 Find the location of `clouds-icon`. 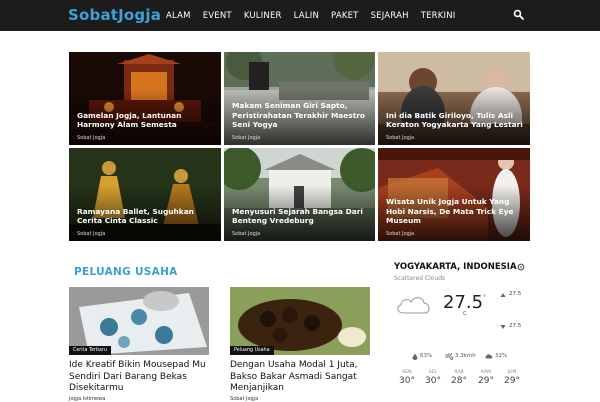

clouds-icon is located at coordinates (489, 356).